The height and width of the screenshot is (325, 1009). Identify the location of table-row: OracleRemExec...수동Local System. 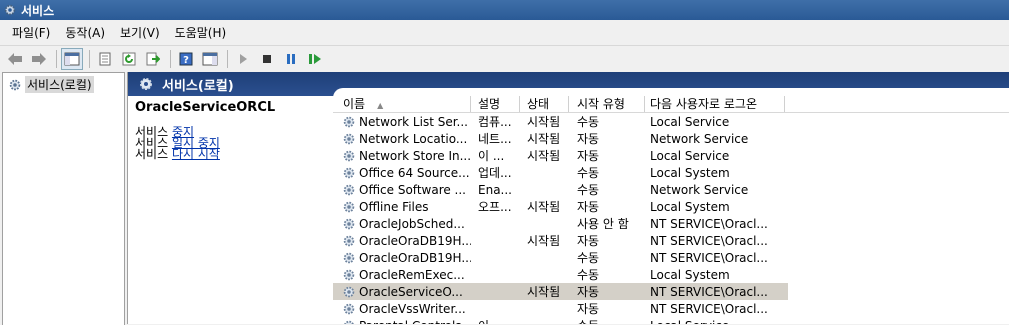
(671, 274).